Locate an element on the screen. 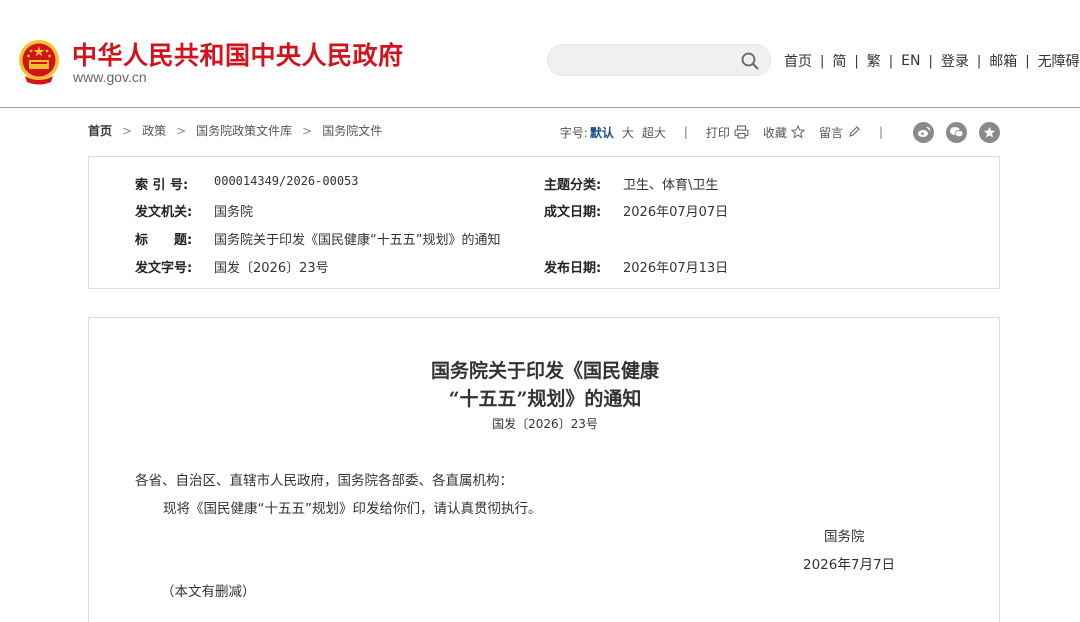  info-subject: 标 题: 国务院关于印发《国民健康“十五五”规划》的通知 is located at coordinates (317, 238).